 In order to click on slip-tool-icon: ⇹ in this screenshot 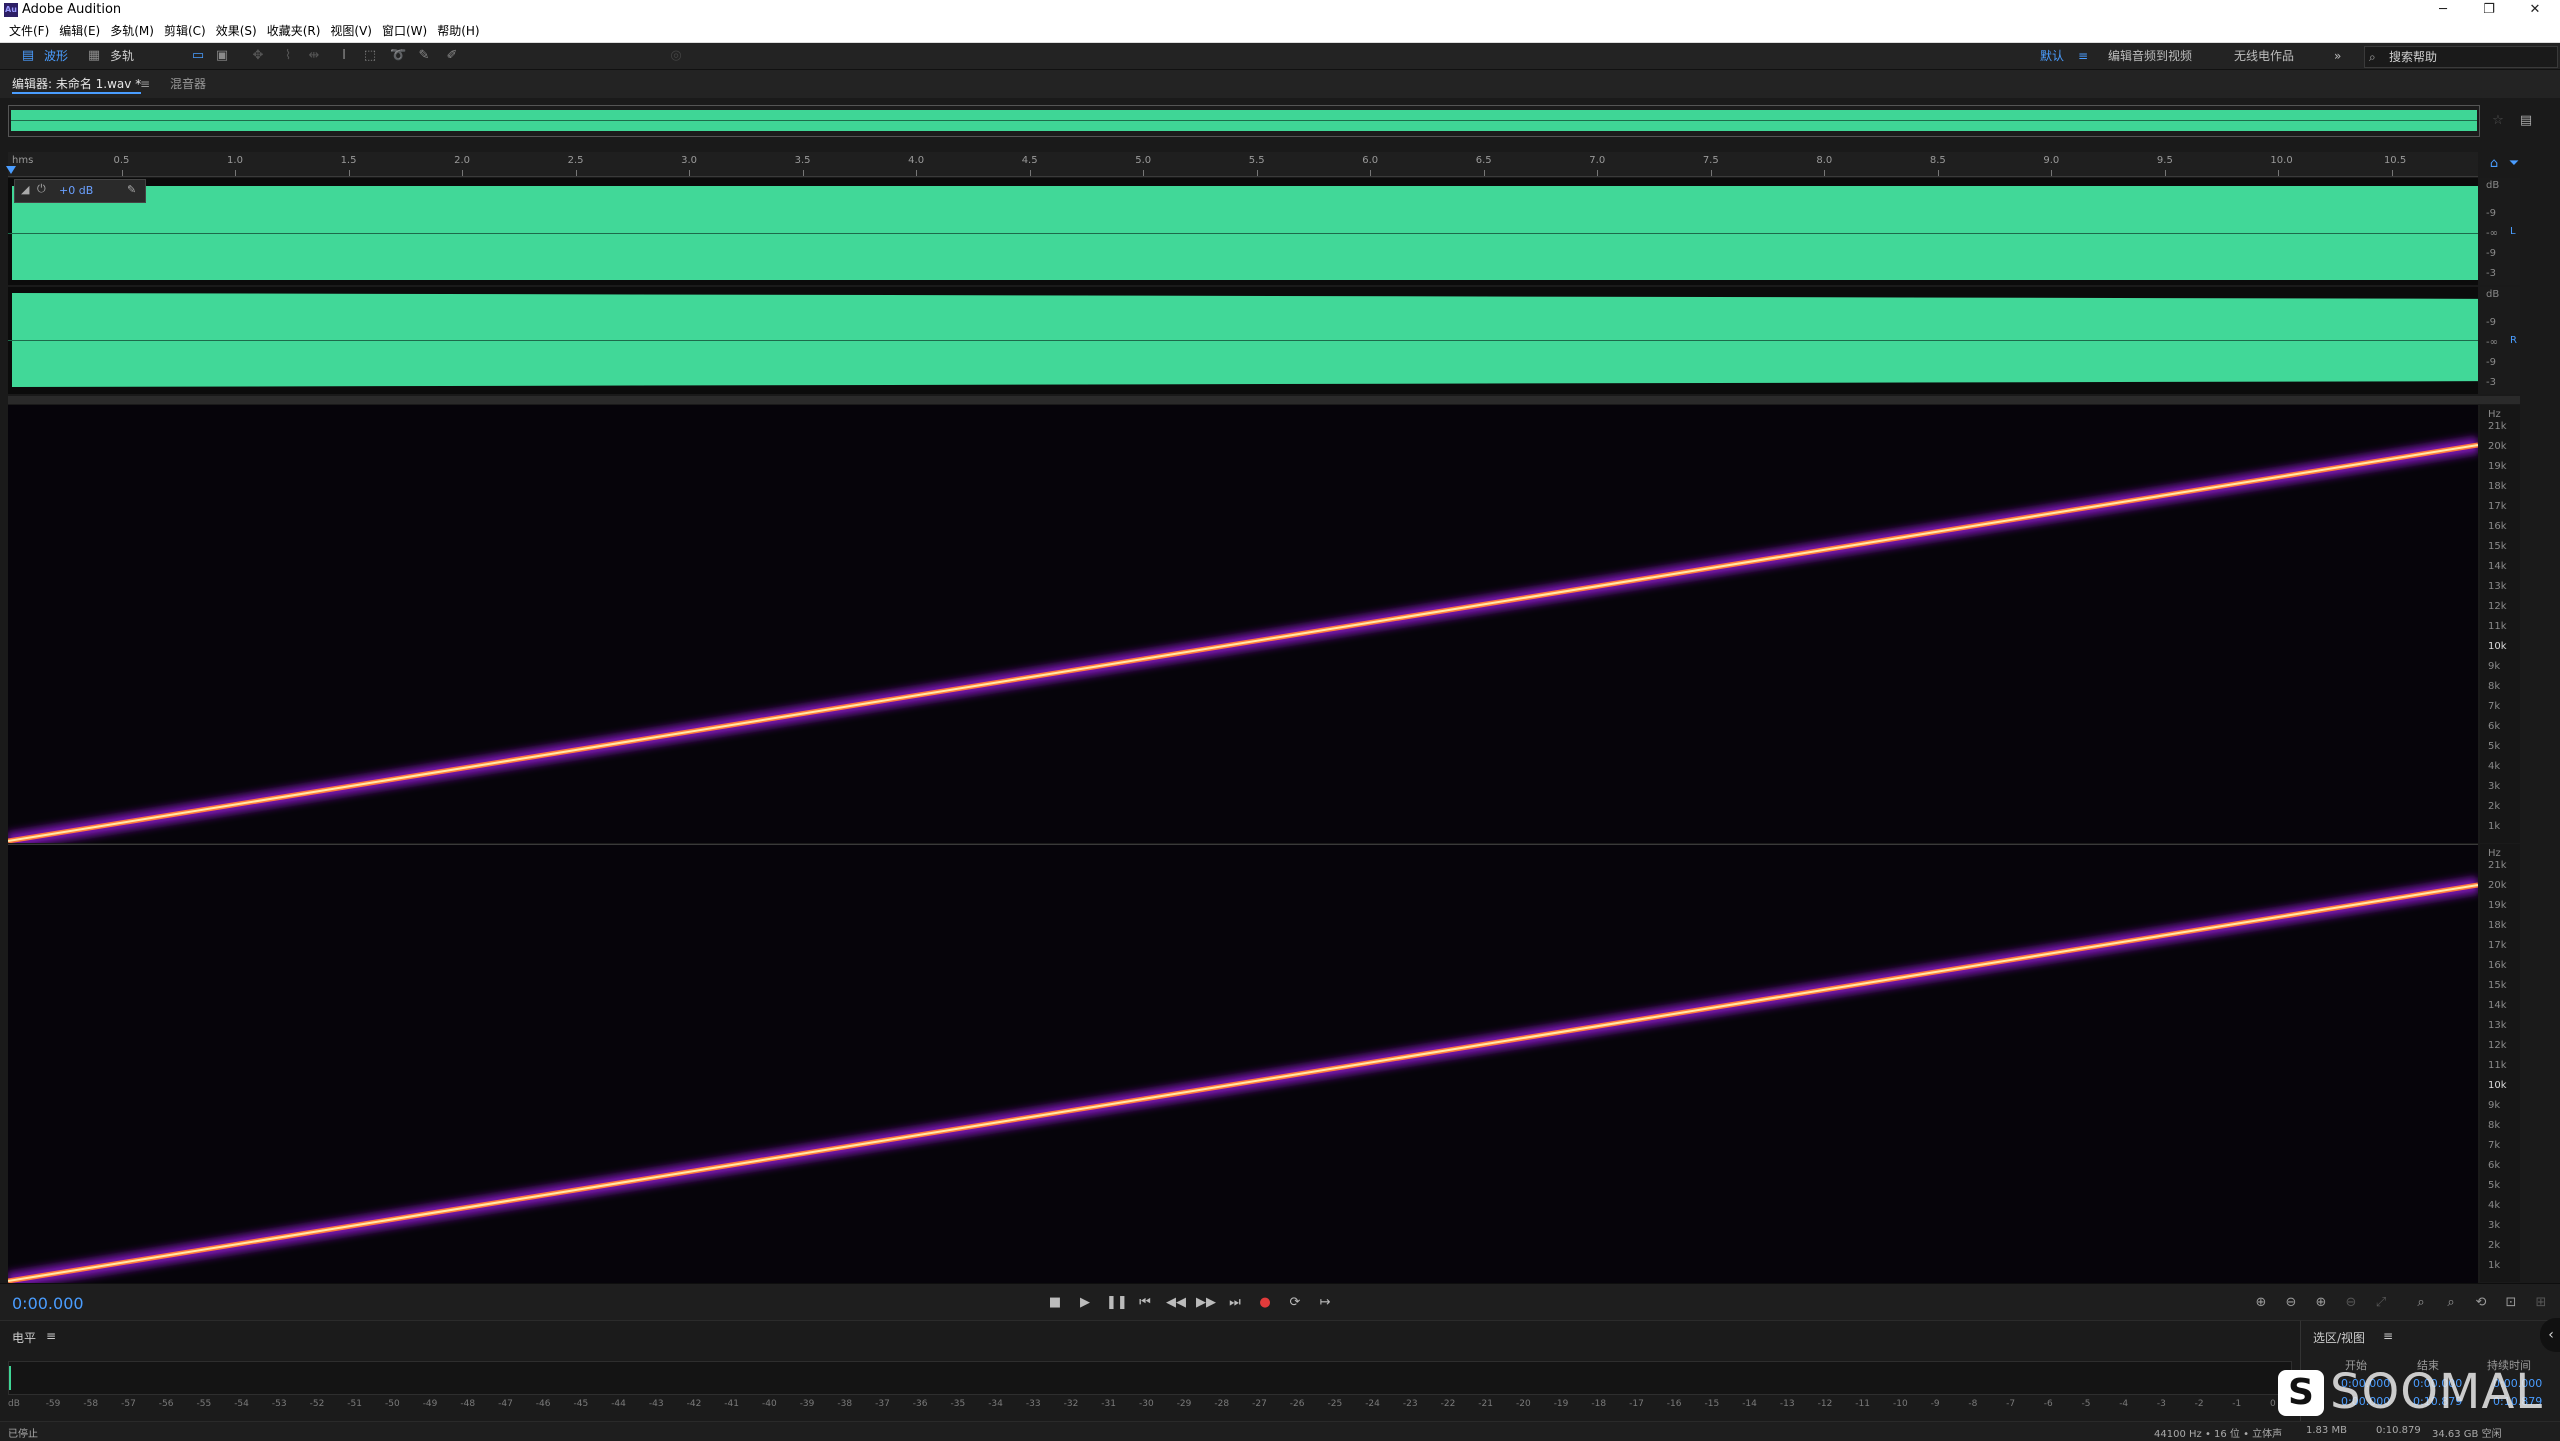, I will do `click(314, 56)`.